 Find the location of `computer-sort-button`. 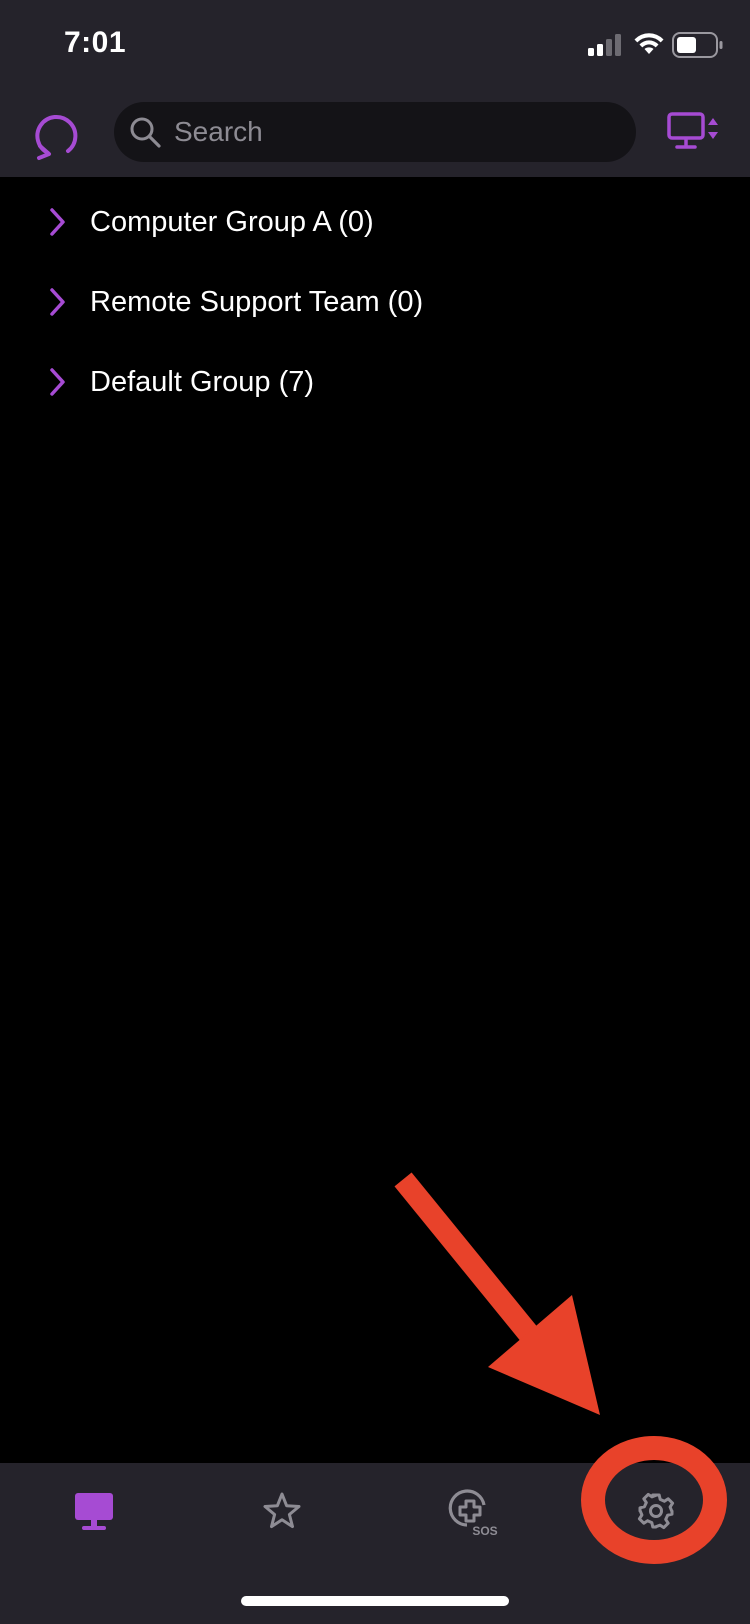

computer-sort-button is located at coordinates (695, 132).